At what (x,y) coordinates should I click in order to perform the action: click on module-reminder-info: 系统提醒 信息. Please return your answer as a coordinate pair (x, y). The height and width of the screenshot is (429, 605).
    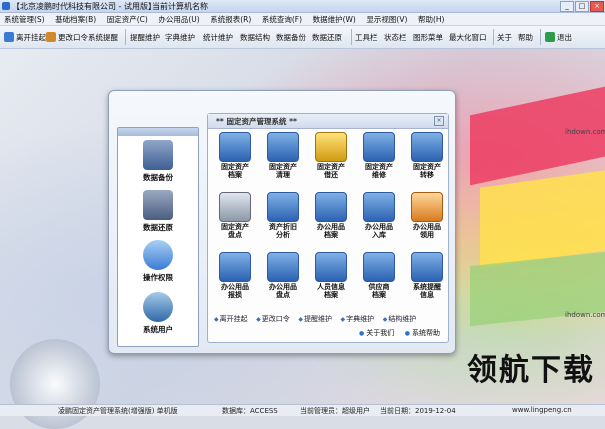
    Looking at the image, I should click on (427, 275).